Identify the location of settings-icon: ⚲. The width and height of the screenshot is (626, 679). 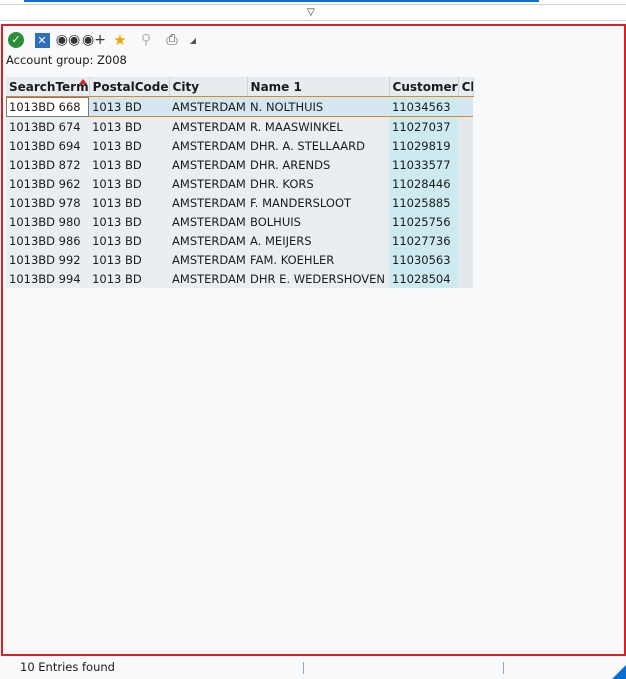
(146, 40).